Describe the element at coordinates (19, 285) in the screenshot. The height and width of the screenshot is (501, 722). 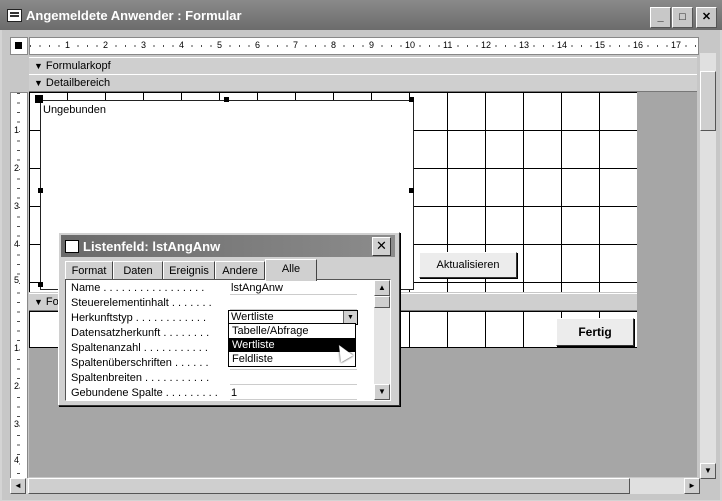
I see `vertical-ruler: 1 2 3 4 5 1 2 3 4` at that location.